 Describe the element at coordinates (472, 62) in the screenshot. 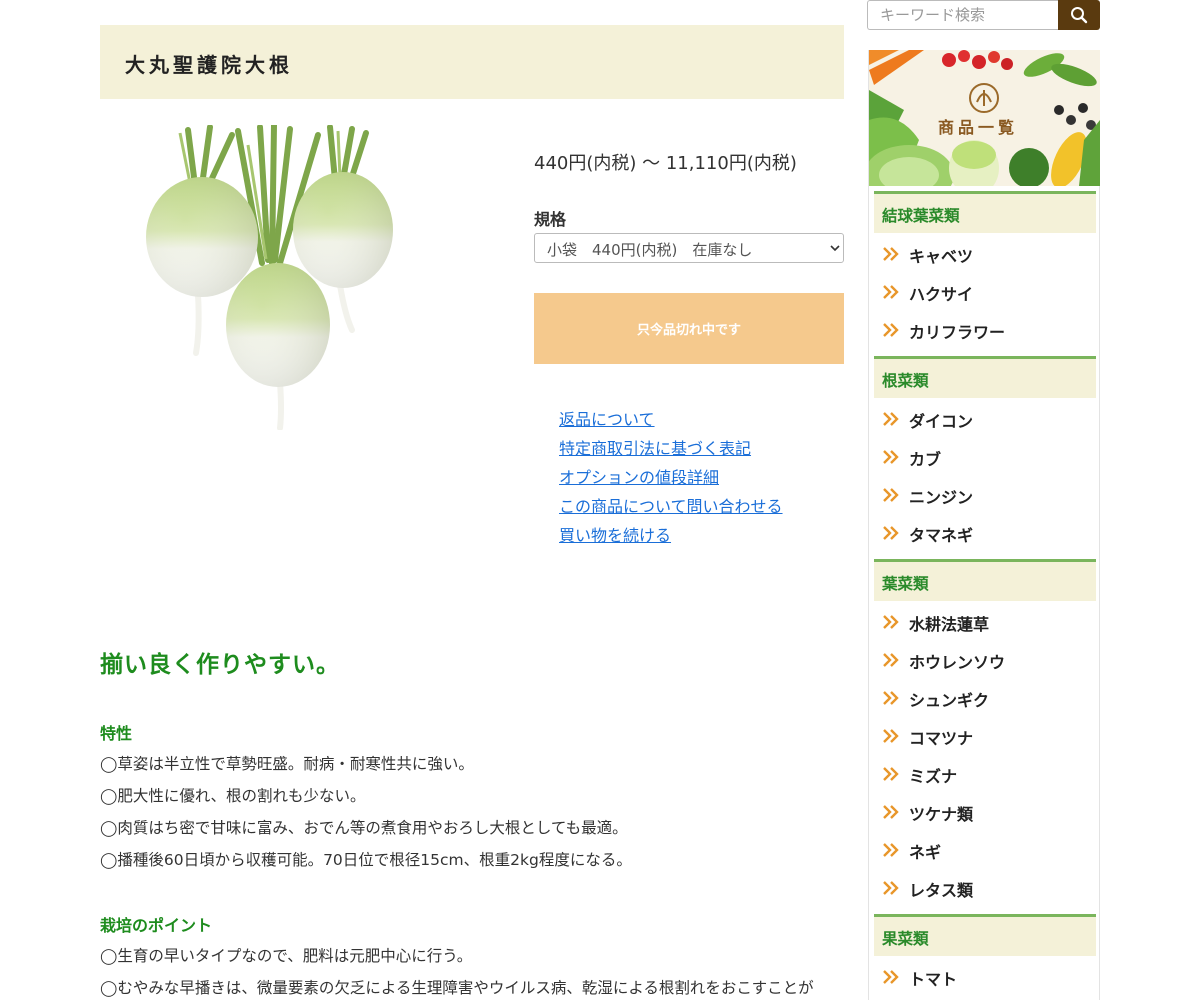

I see `product-title-box: 大丸聖護院大根` at that location.